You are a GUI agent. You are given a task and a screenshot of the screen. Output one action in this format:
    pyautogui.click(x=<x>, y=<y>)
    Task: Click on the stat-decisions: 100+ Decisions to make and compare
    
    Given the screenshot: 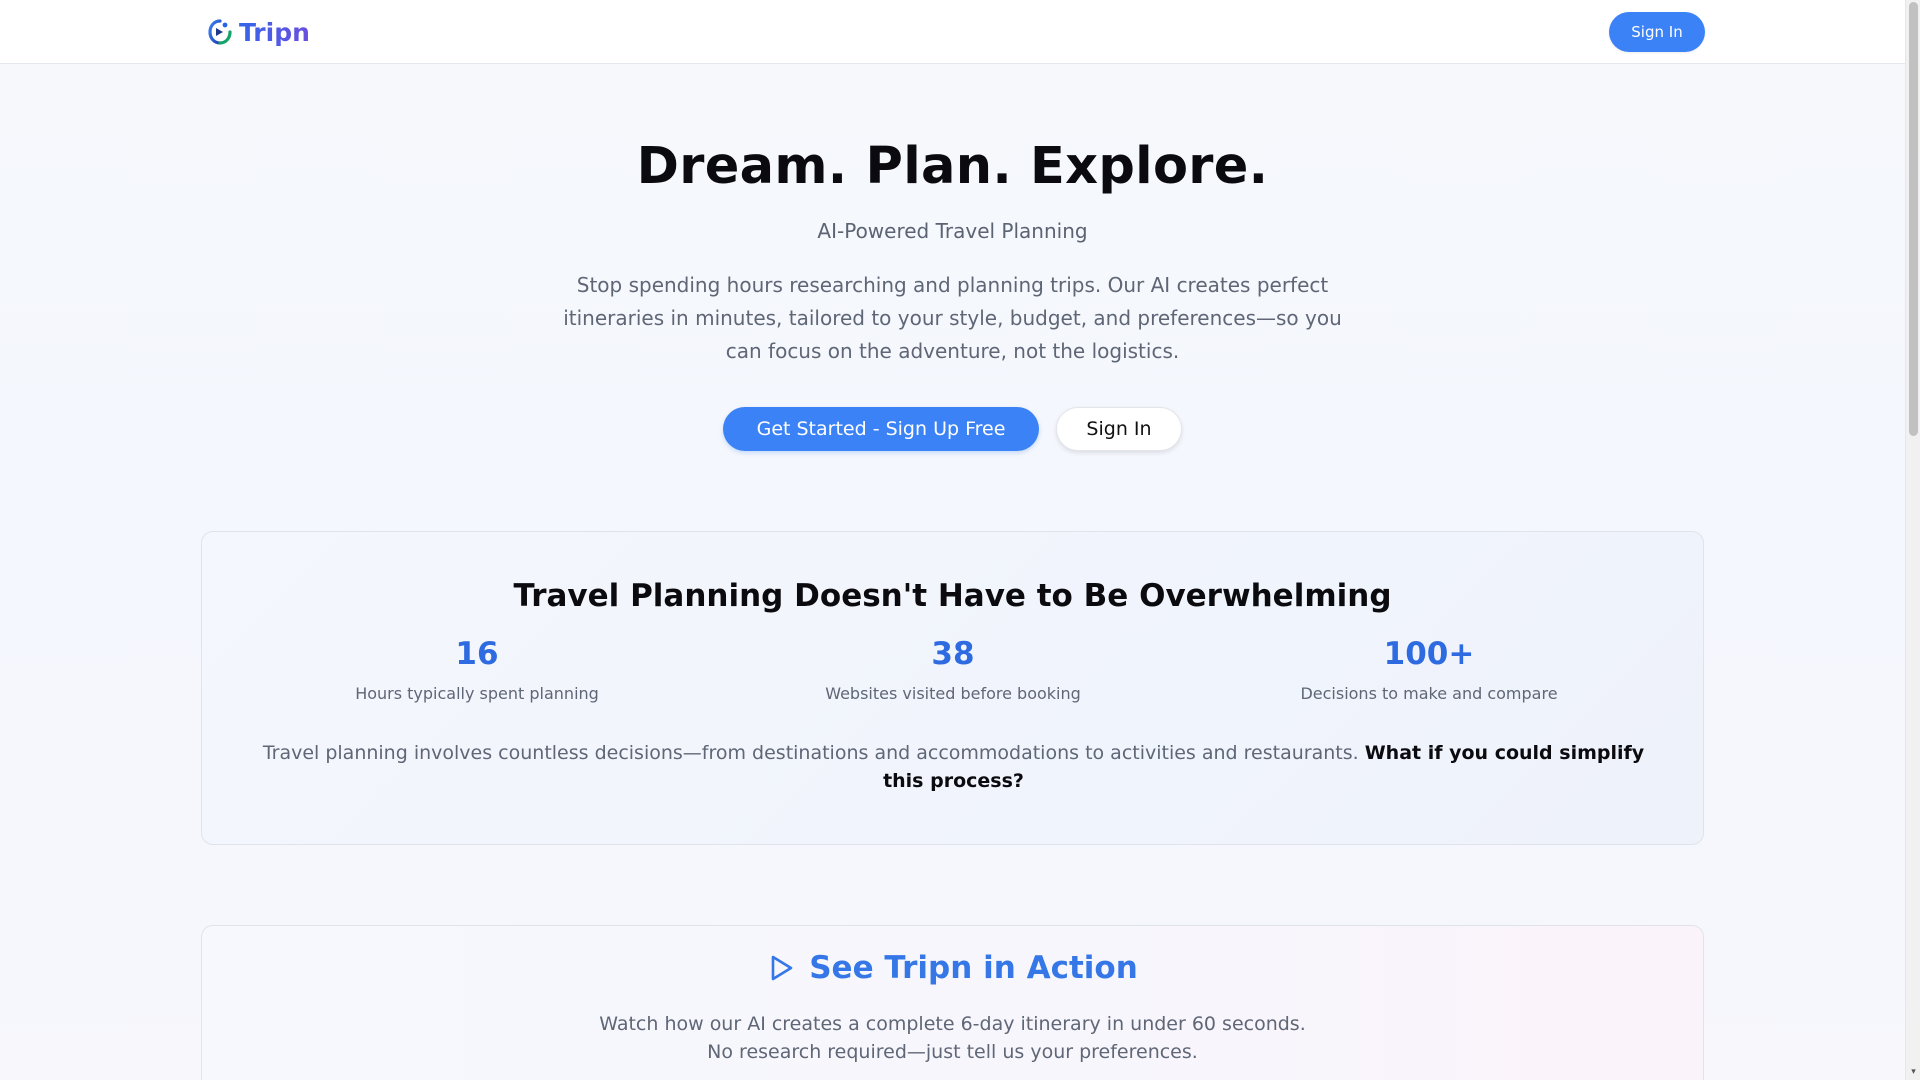 What is the action you would take?
    pyautogui.click(x=1429, y=669)
    